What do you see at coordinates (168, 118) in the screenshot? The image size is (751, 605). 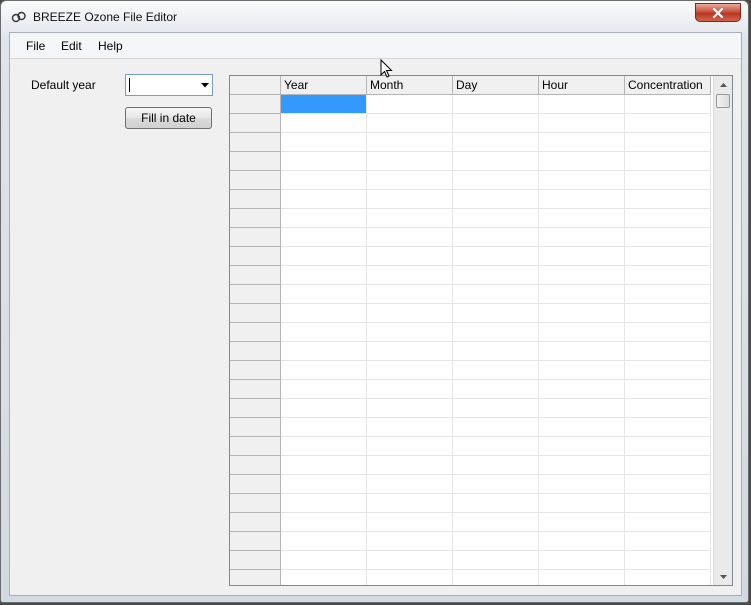 I see `fill-in-date-button: Fill in date` at bounding box center [168, 118].